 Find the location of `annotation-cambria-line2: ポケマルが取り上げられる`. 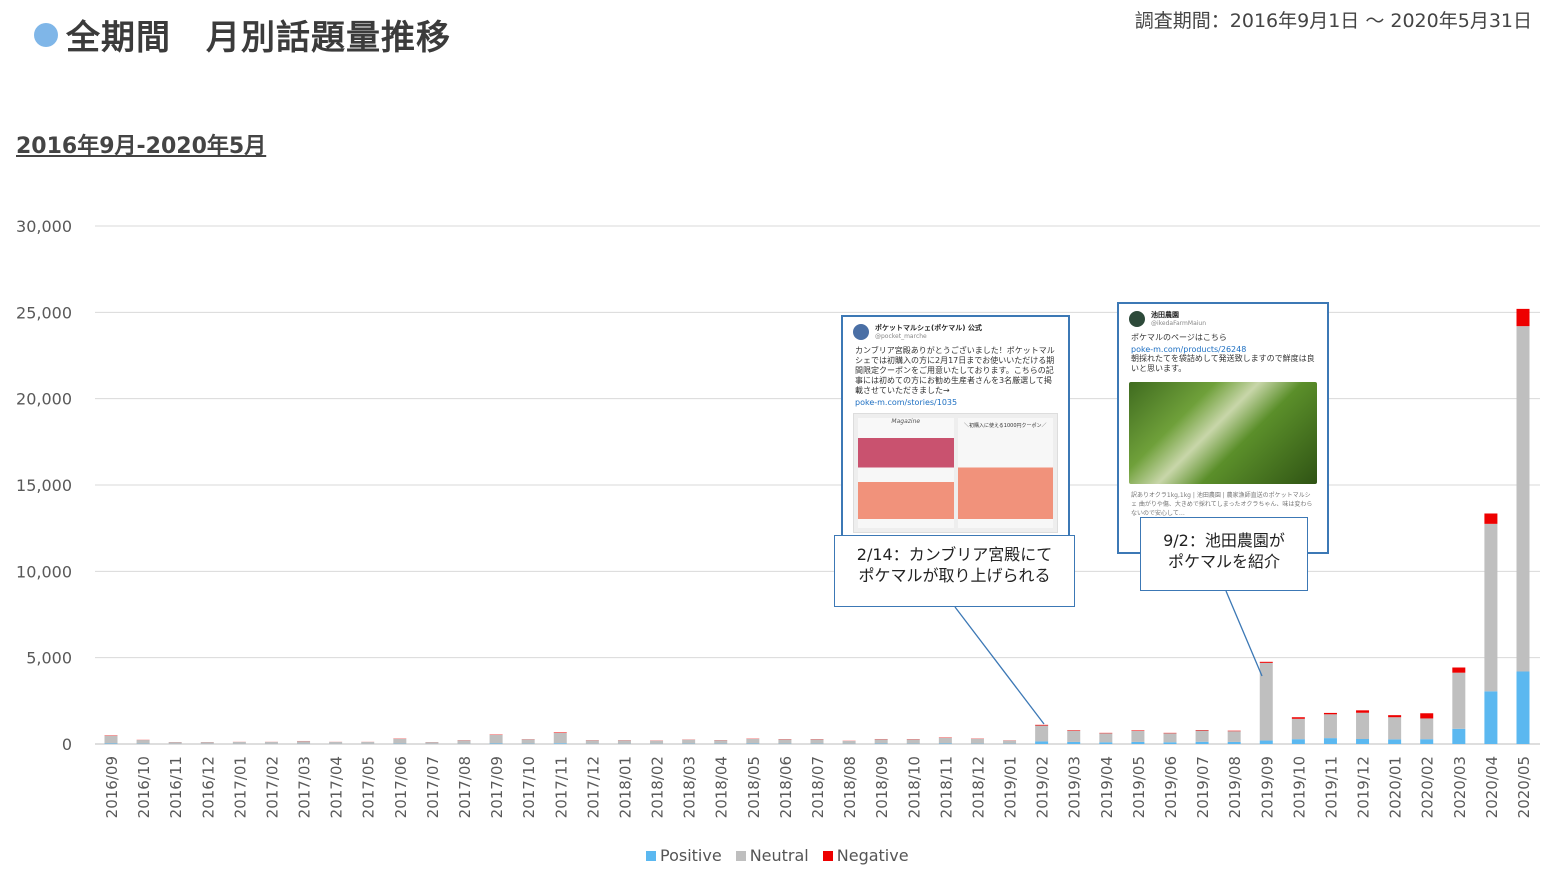

annotation-cambria-line2: ポケマルが取り上げられる is located at coordinates (954, 575).